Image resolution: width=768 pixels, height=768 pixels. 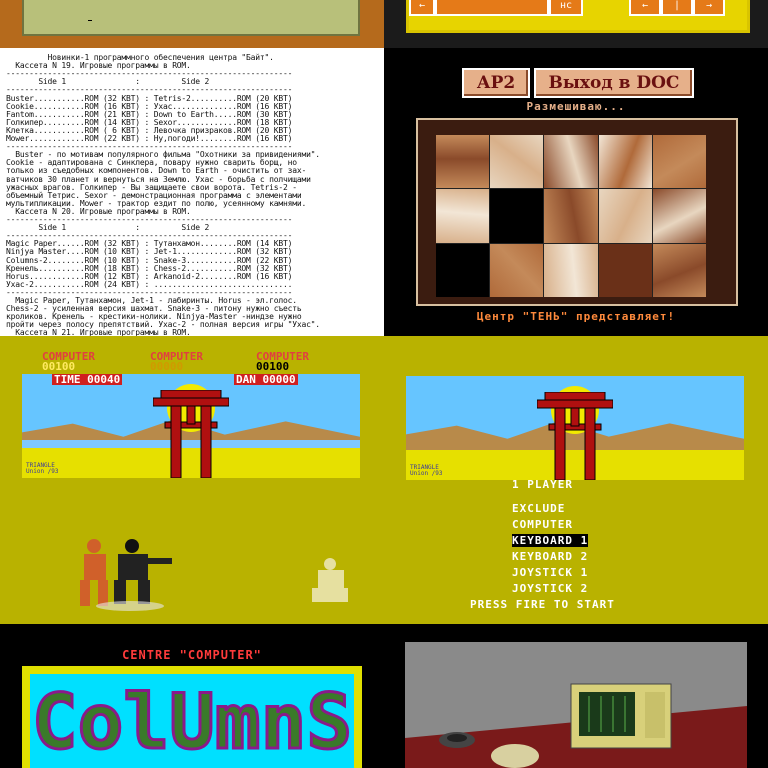 I want to click on columns-logo-box: ColUmnS, so click(x=192, y=717).